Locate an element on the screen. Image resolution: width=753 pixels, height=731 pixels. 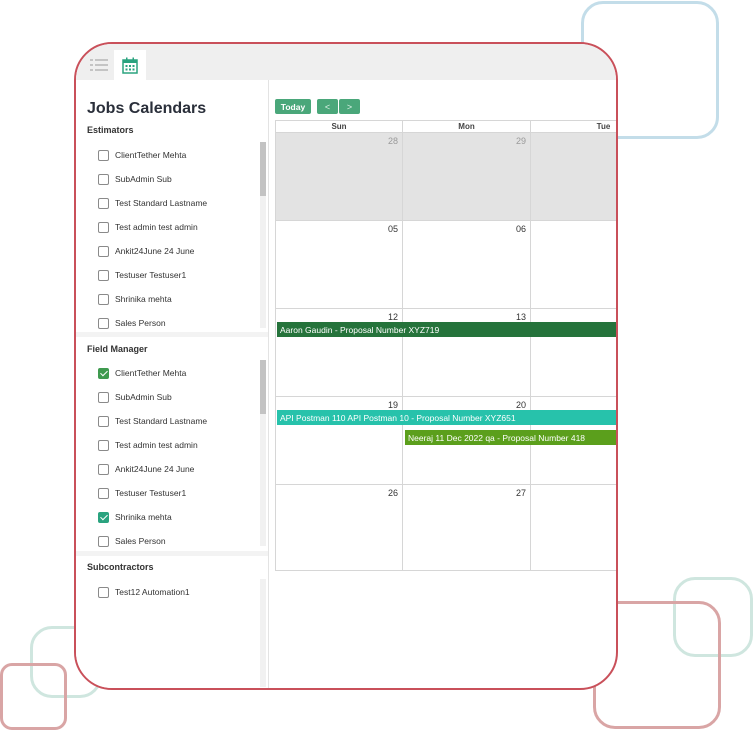
field-manager-item: Shrinika mehta is located at coordinates (135, 517).